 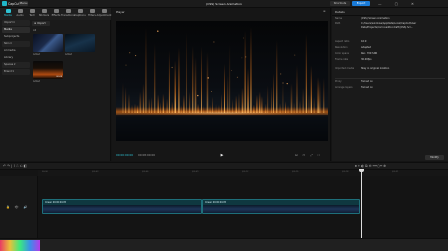 What do you see at coordinates (390, 78) in the screenshot?
I see `details-separator` at bounding box center [390, 78].